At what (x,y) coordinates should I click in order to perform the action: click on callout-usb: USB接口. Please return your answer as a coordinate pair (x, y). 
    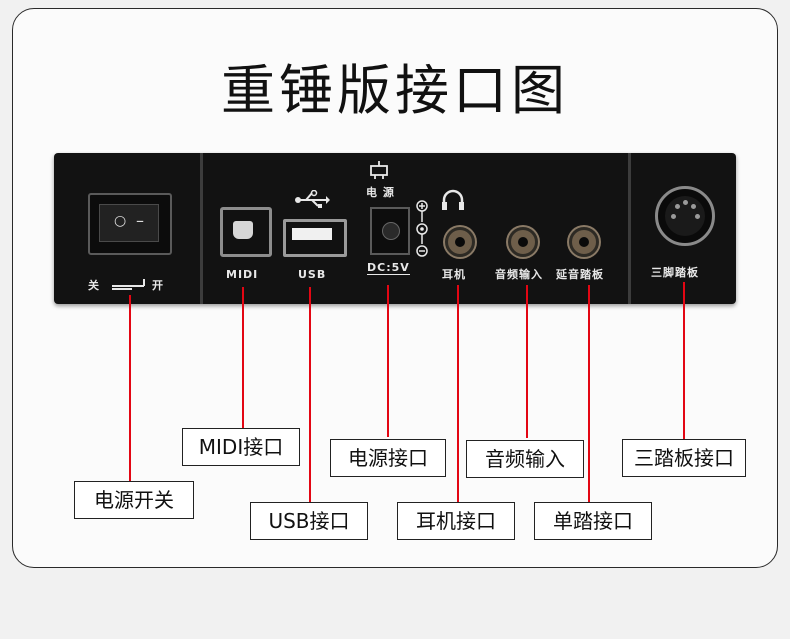
    Looking at the image, I should click on (309, 521).